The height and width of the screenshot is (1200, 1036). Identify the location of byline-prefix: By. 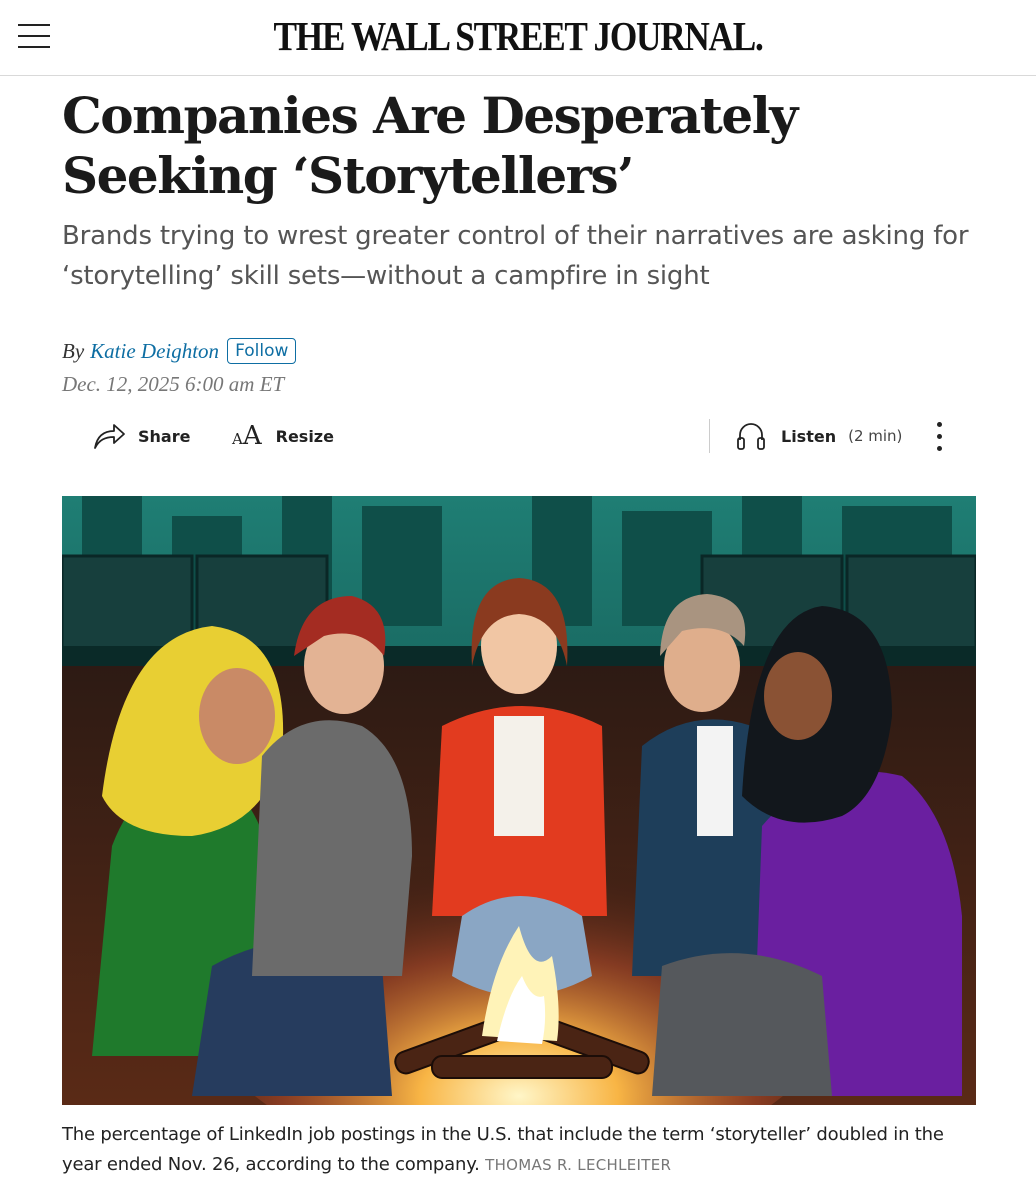
(73, 350).